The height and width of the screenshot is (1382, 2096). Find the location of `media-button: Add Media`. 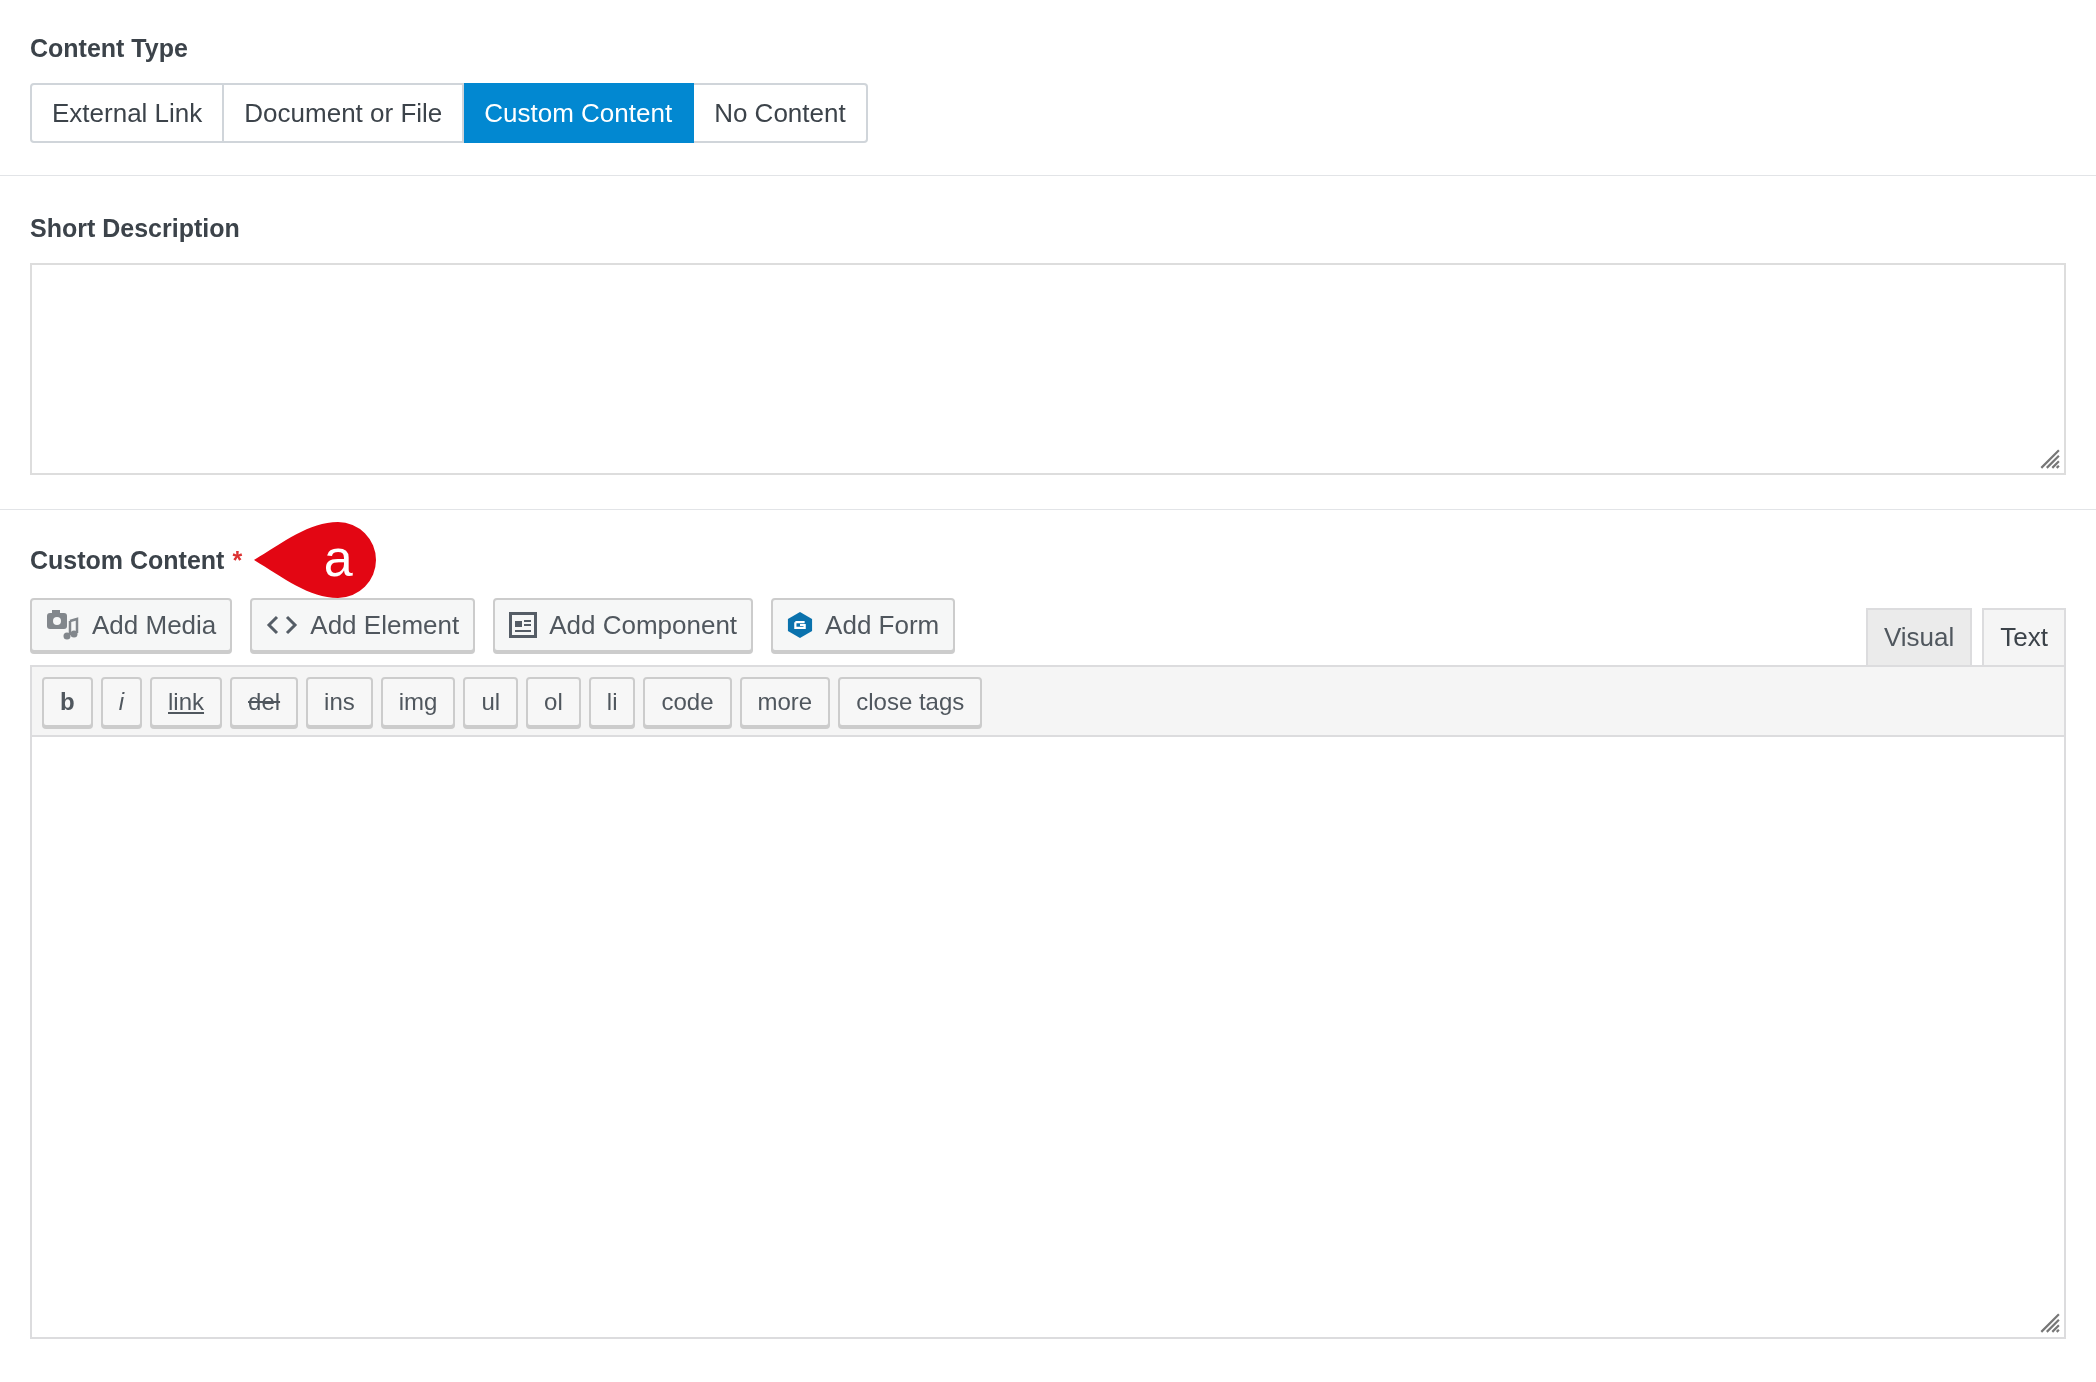

media-button: Add Media is located at coordinates (131, 625).